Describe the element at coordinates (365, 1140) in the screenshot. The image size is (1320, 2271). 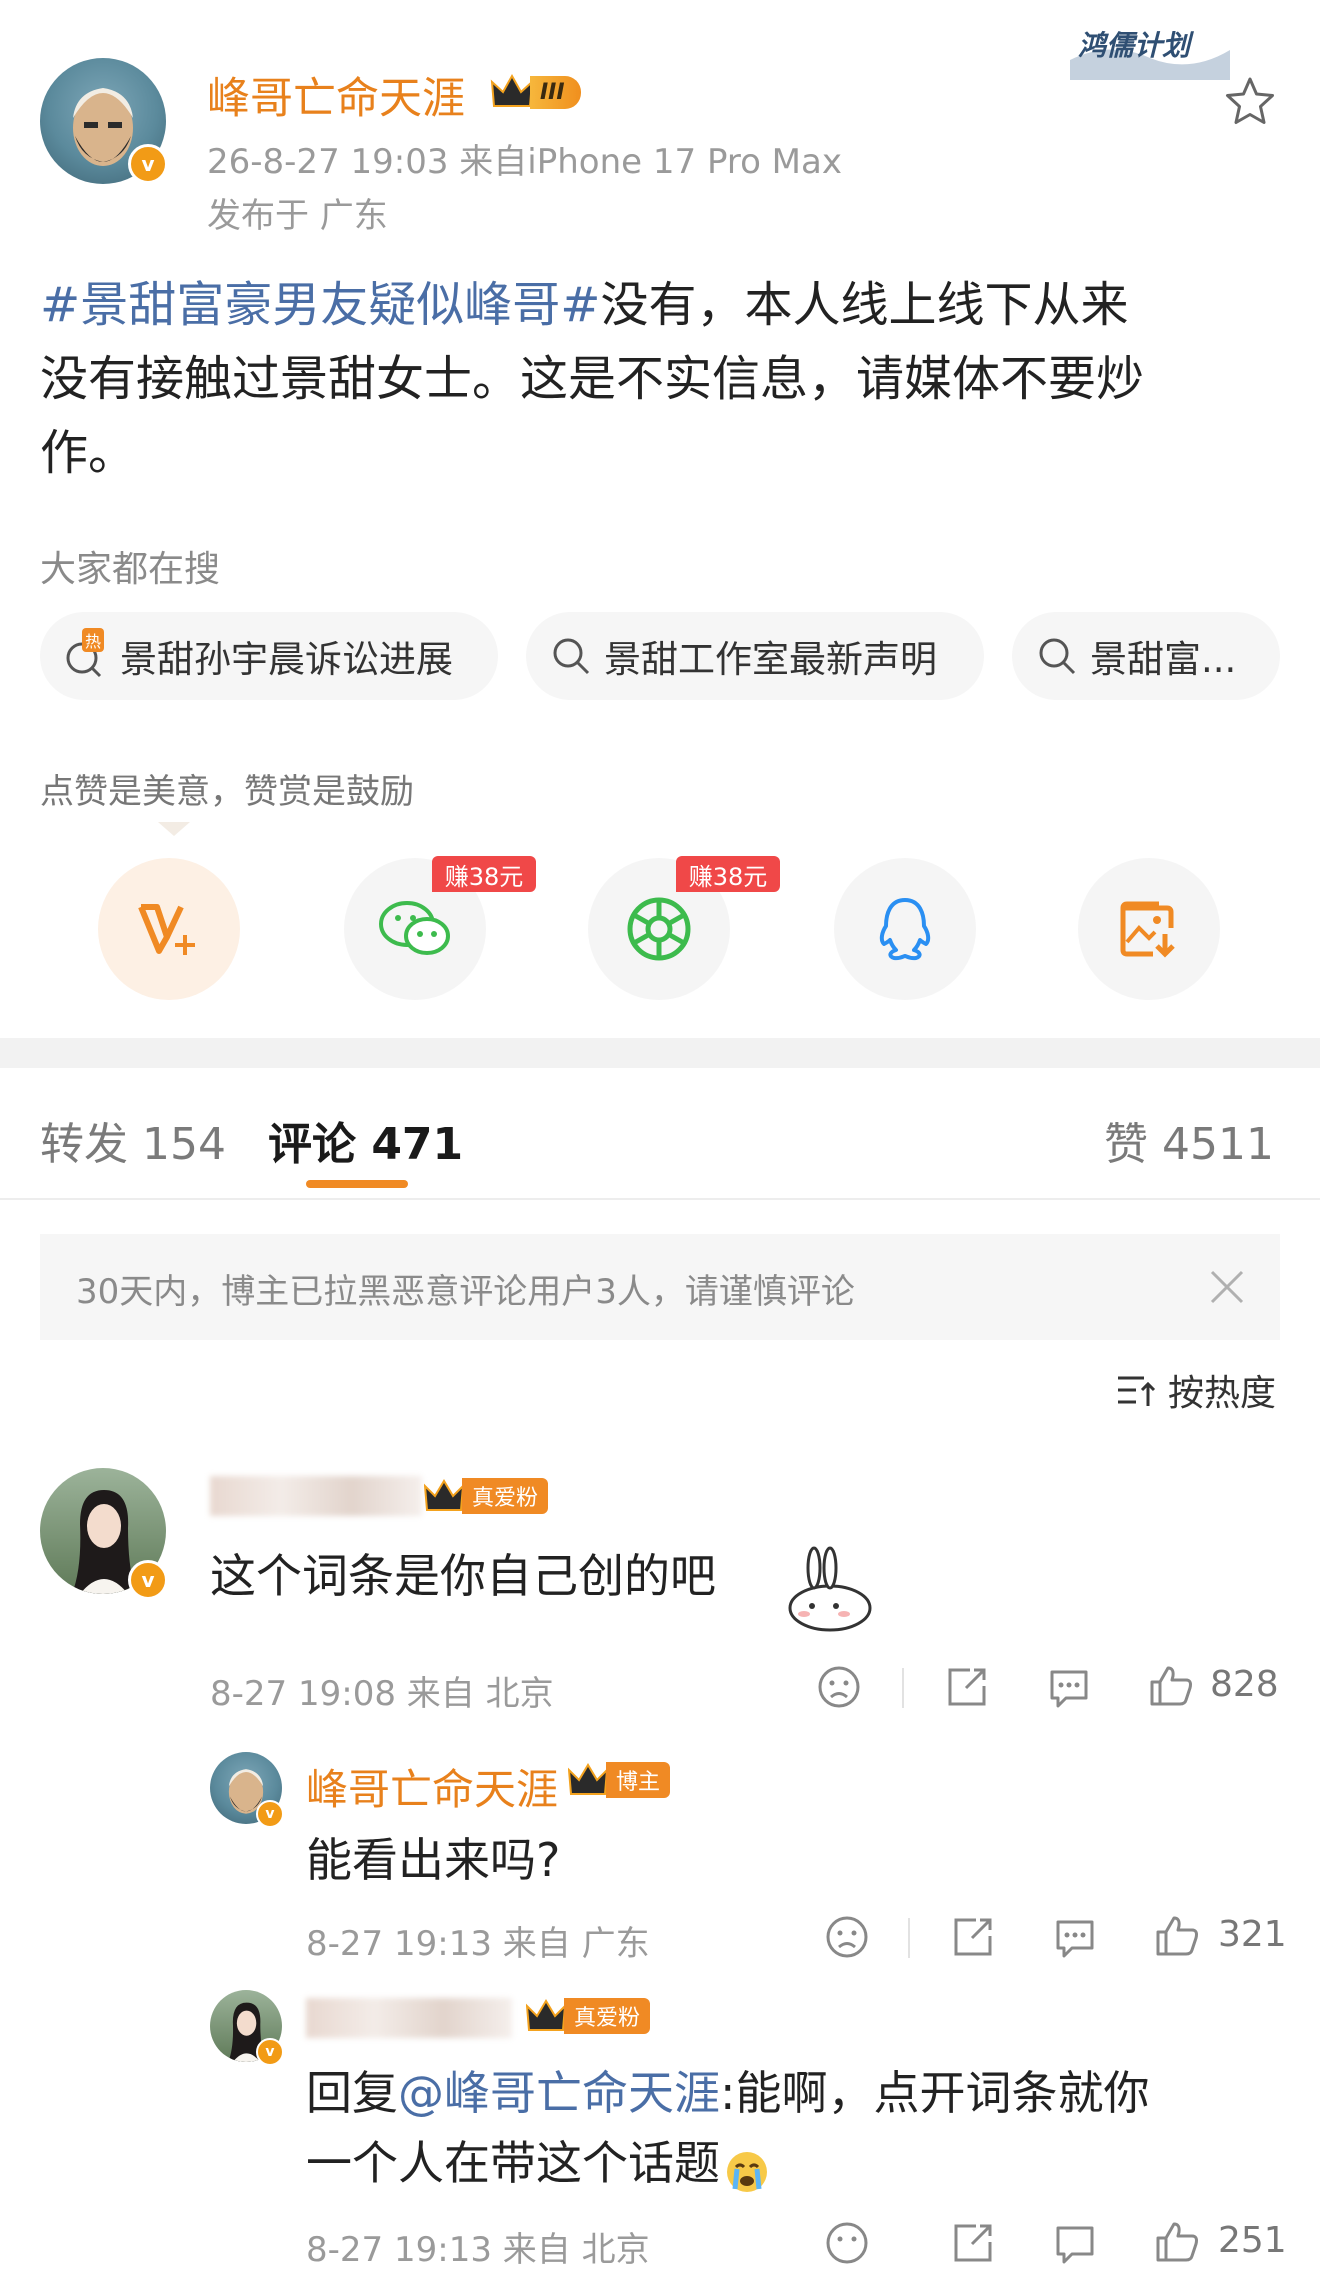
I see `tab-comment: 评论 471` at that location.